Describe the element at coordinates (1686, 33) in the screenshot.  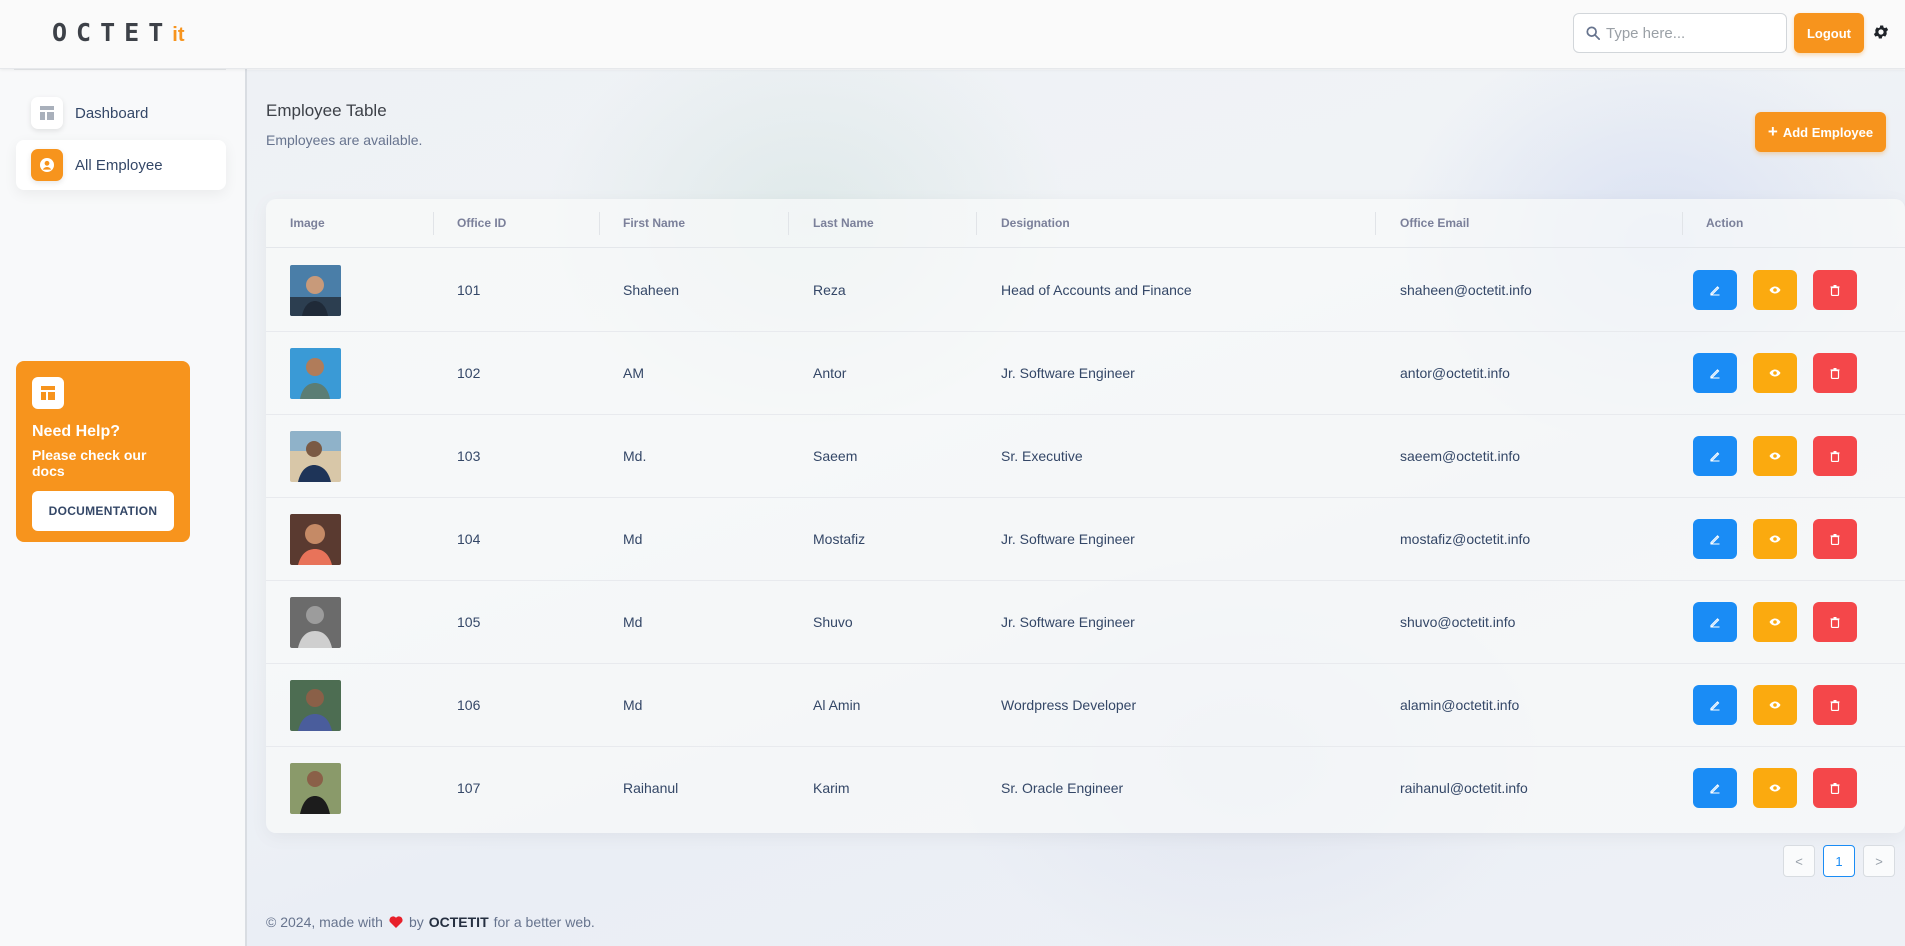
I see `search-input` at that location.